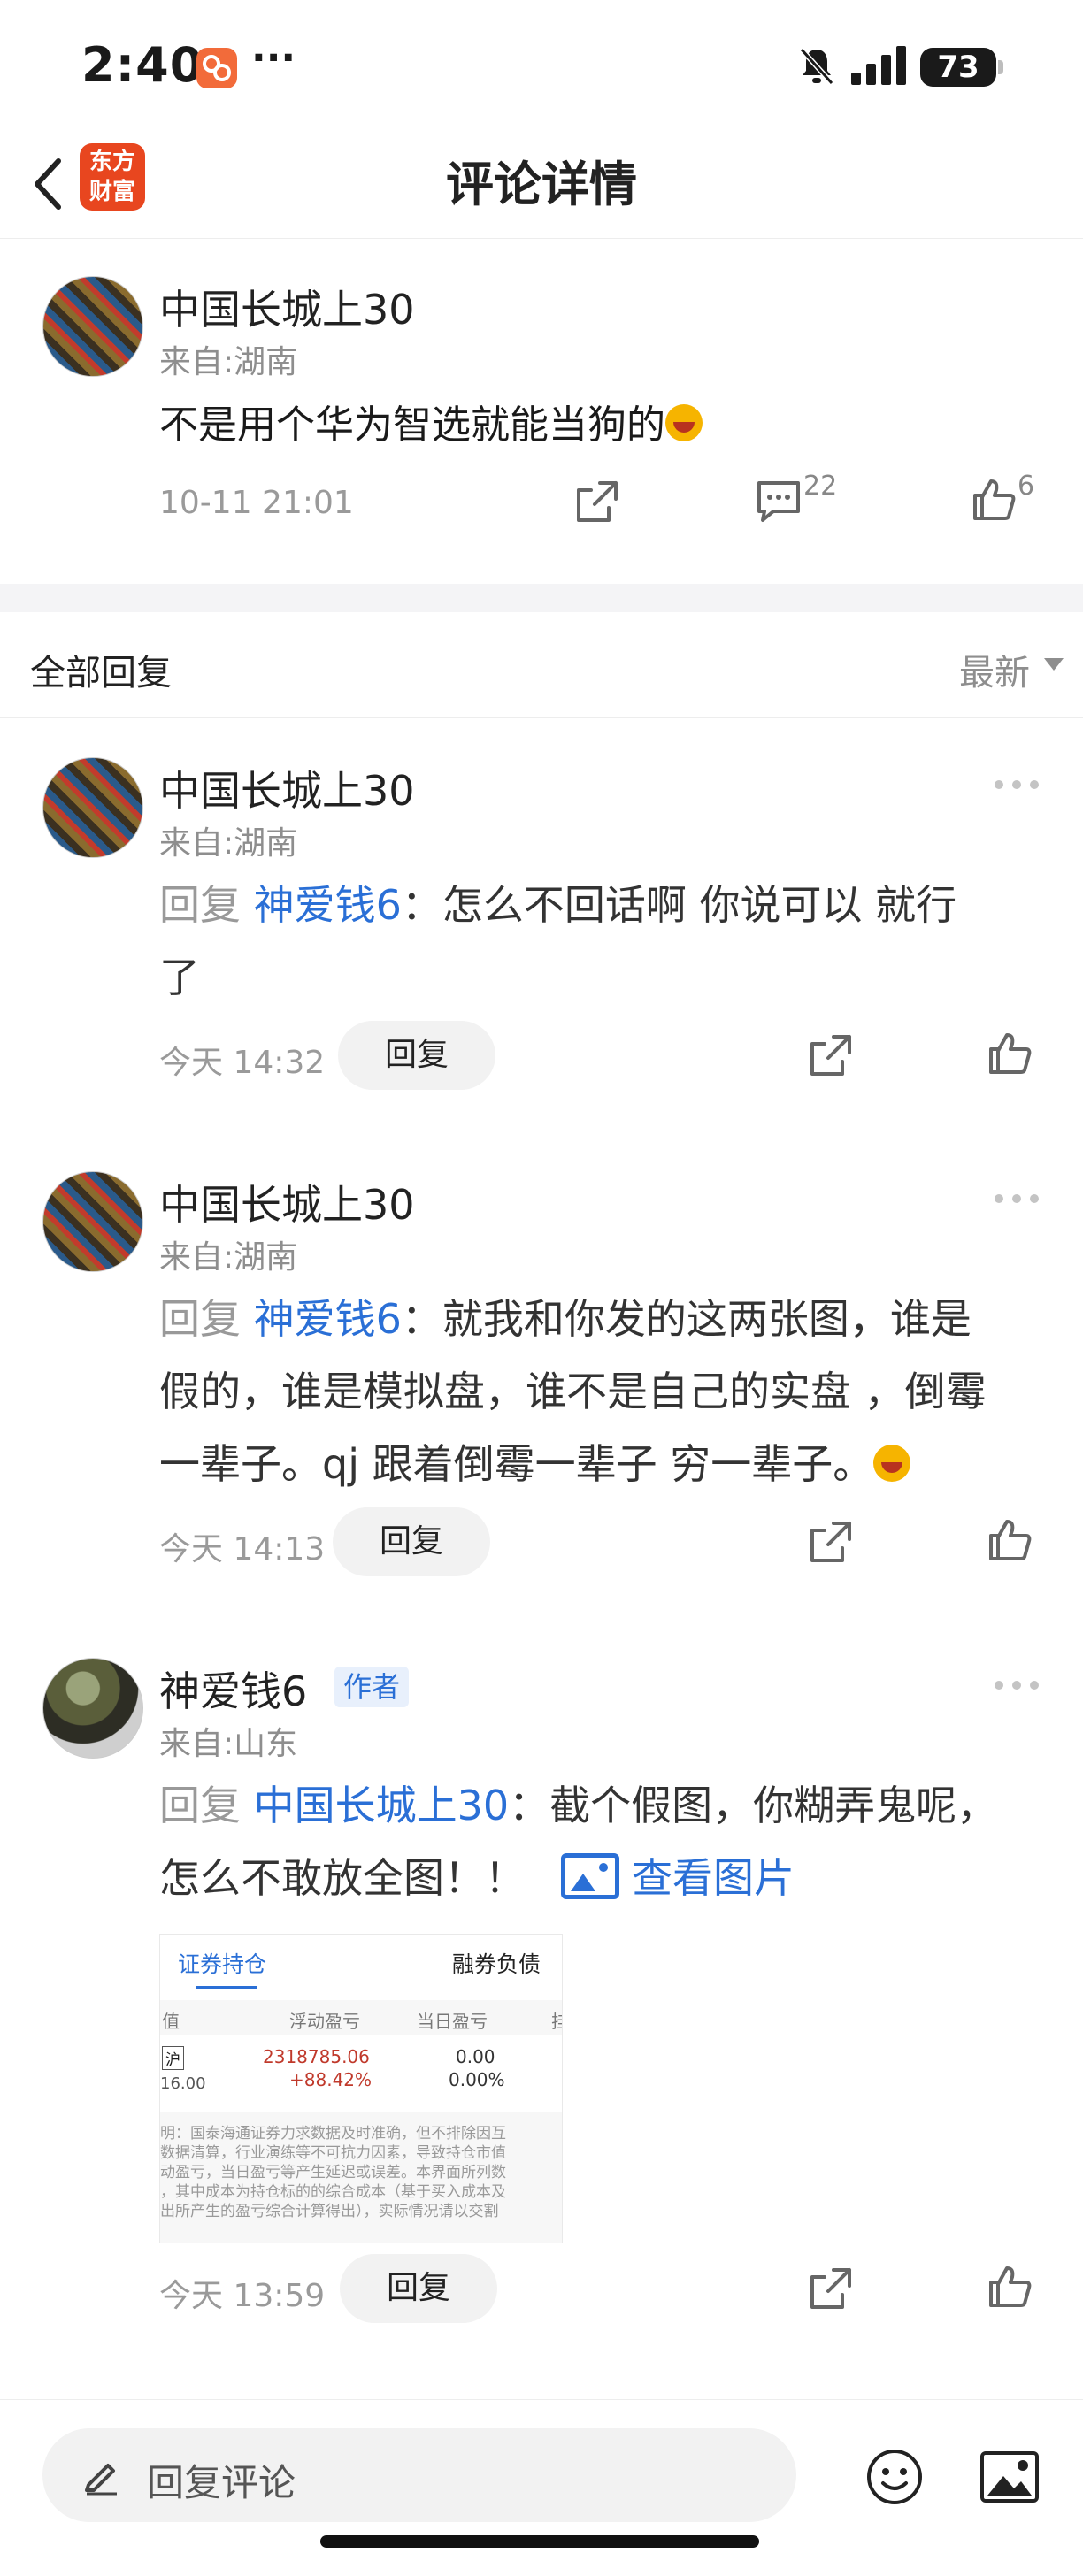  I want to click on home-indicator, so click(540, 2541).